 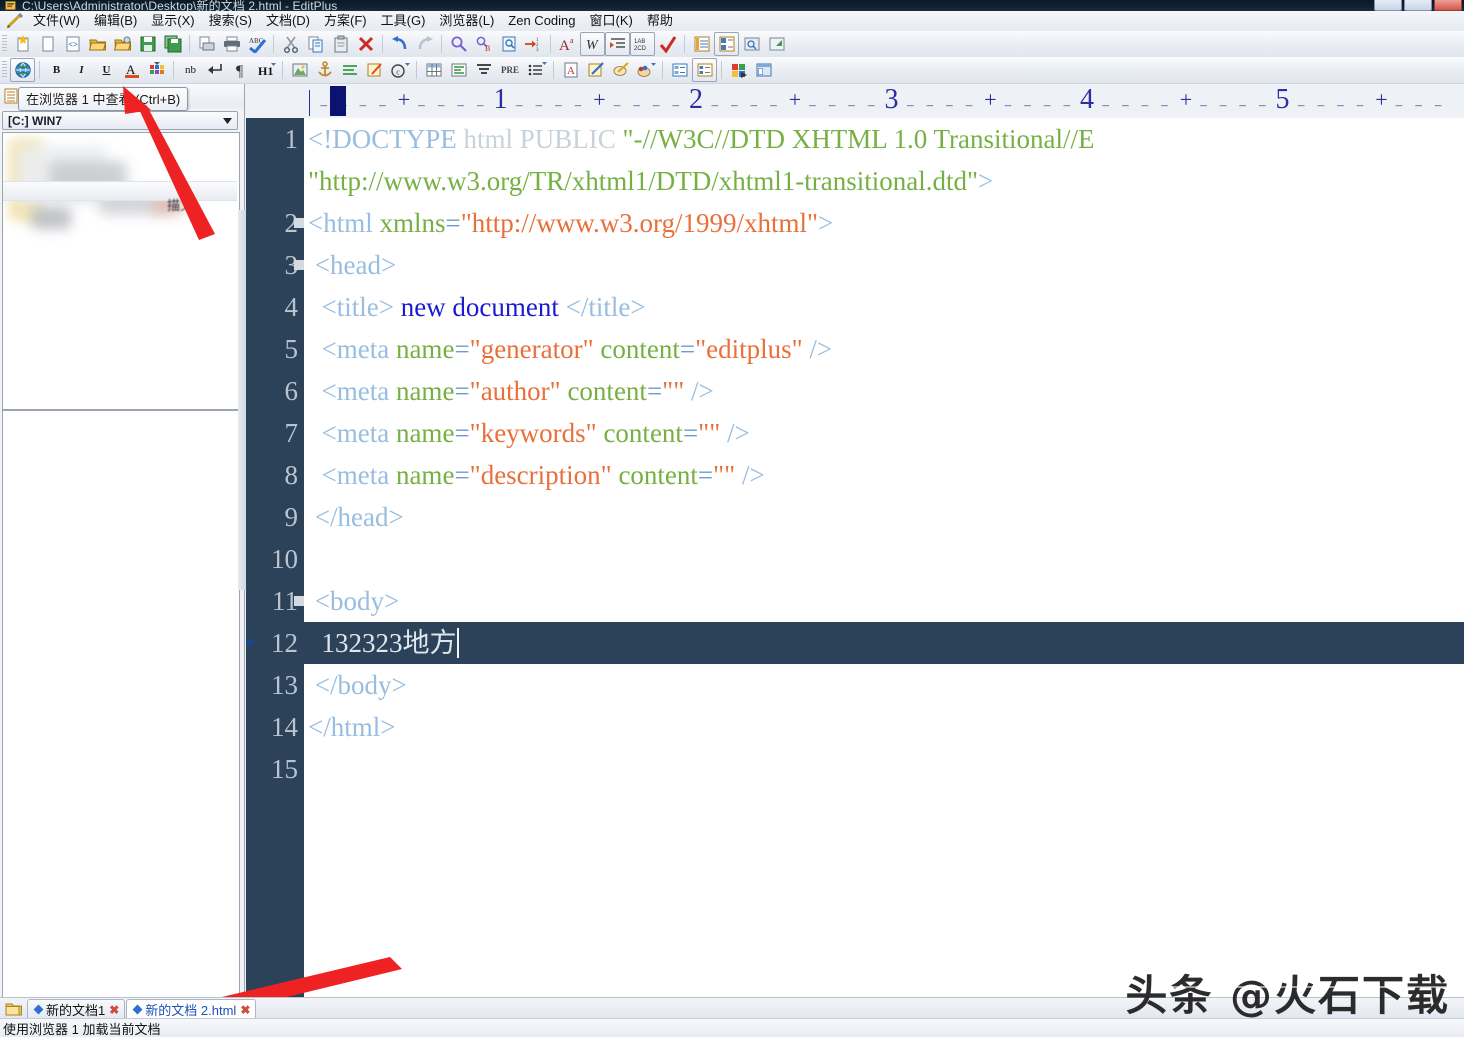 What do you see at coordinates (256, 44) in the screenshot?
I see `spell-check-button: ABC` at bounding box center [256, 44].